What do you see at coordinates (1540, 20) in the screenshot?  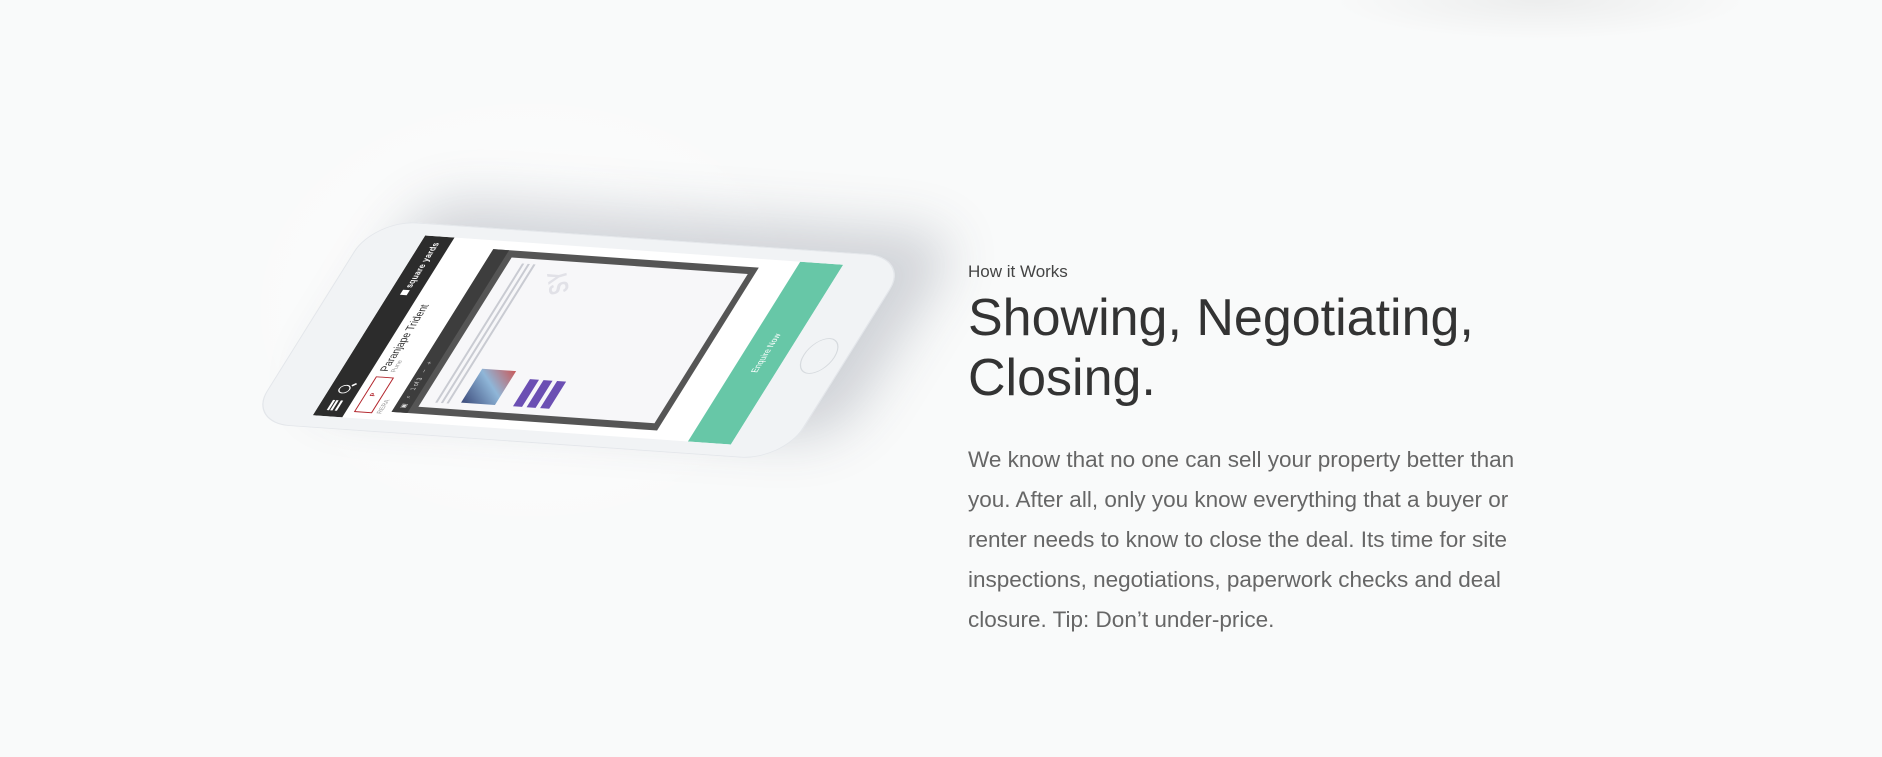 I see `decorative-shadow` at bounding box center [1540, 20].